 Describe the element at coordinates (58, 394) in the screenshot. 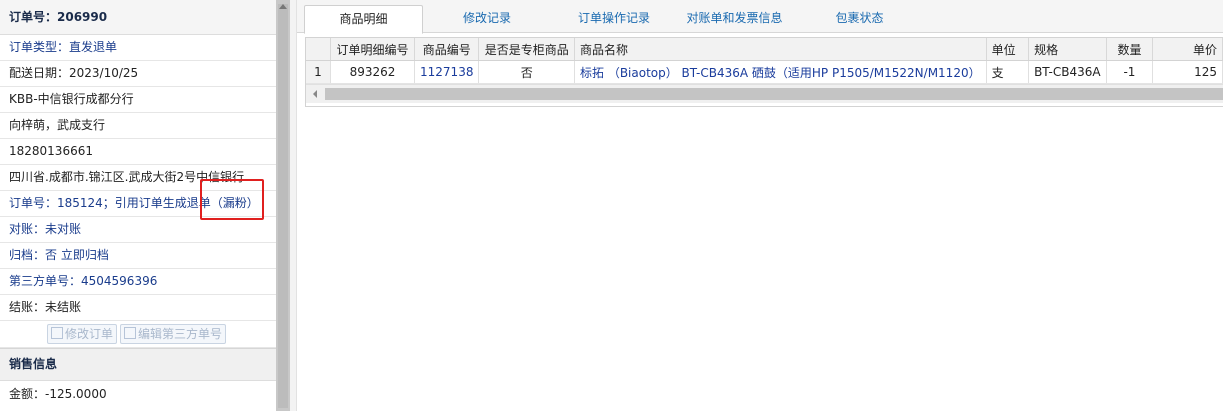

I see `sales-amount: 金额：-125.0000` at that location.